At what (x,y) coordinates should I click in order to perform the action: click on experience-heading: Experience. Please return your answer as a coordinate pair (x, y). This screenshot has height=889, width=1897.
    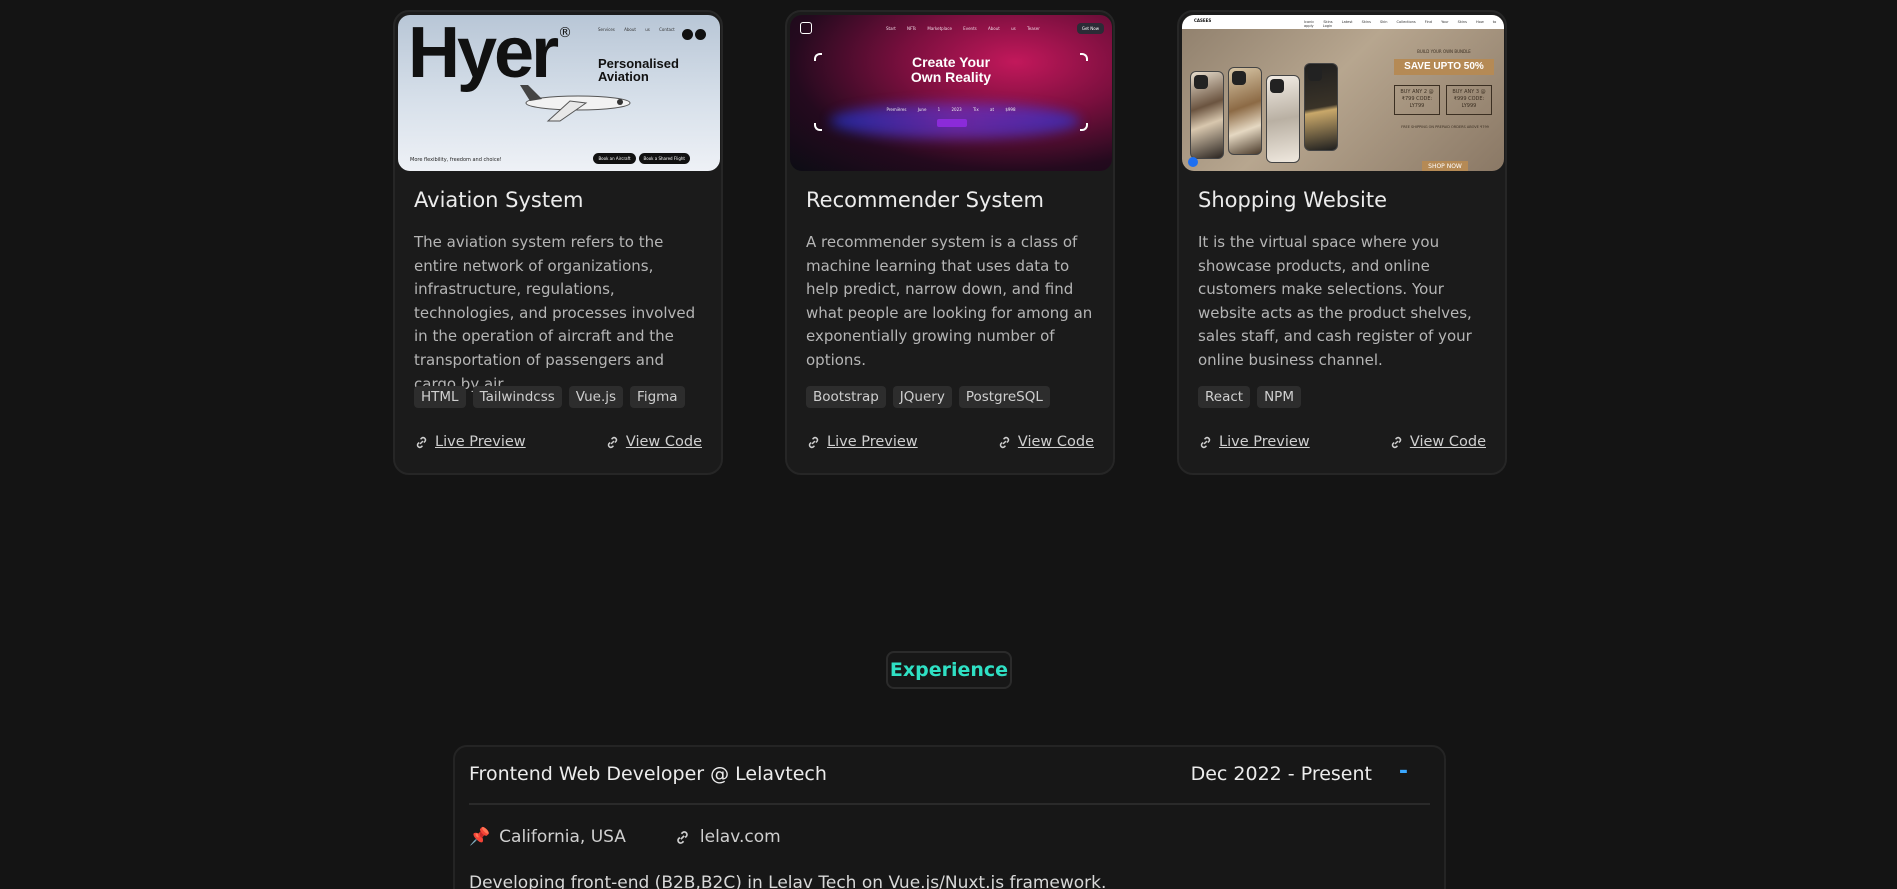
    Looking at the image, I should click on (949, 670).